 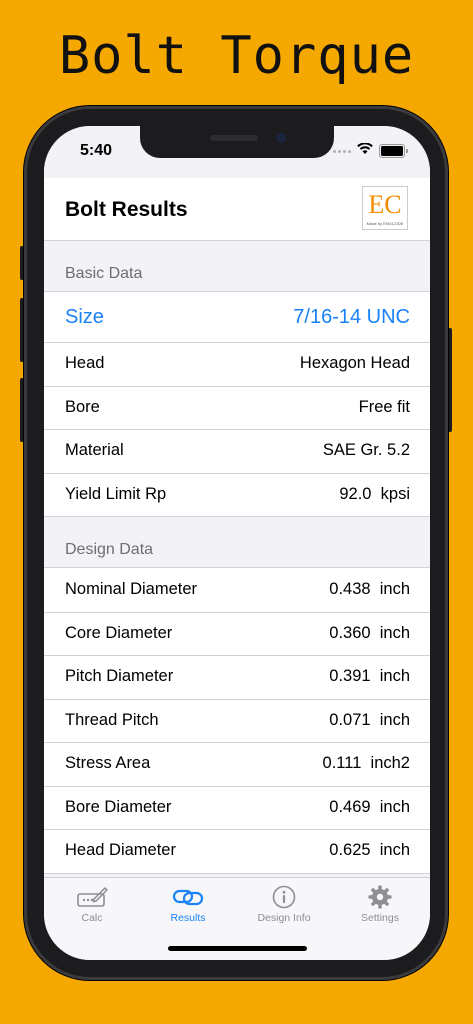 I want to click on app-logo: EC Made by ENGCODE, so click(x=385, y=208).